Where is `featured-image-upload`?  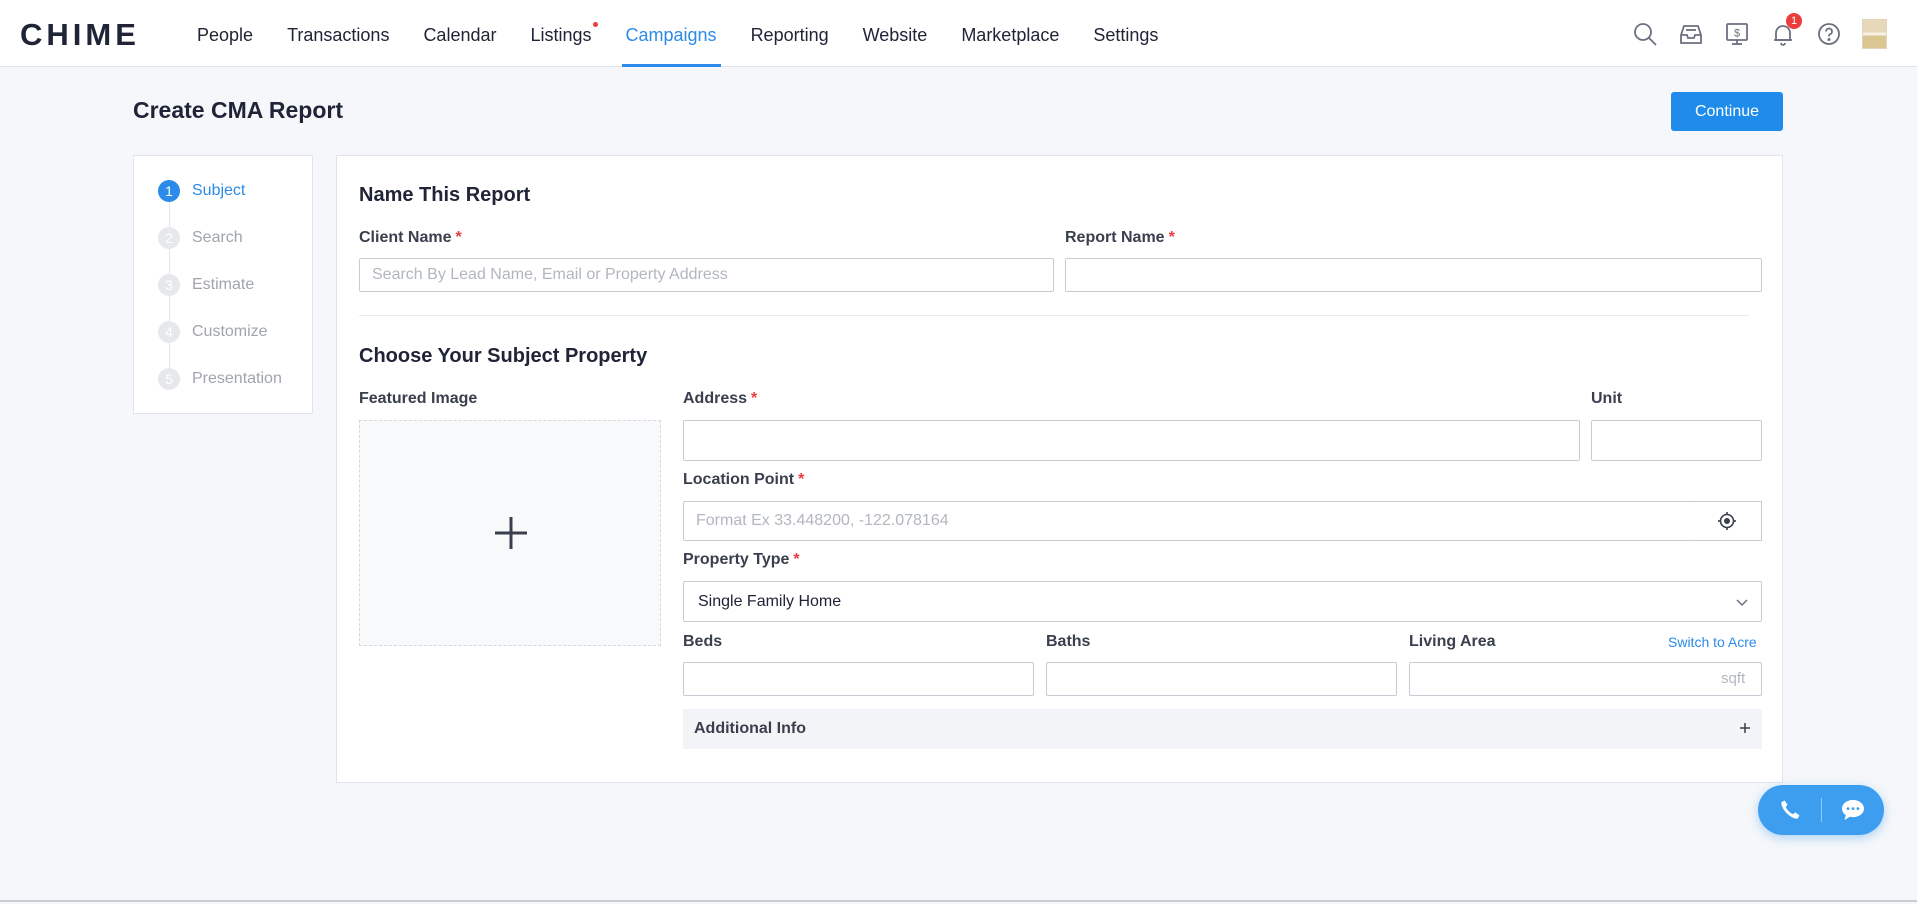 featured-image-upload is located at coordinates (510, 533).